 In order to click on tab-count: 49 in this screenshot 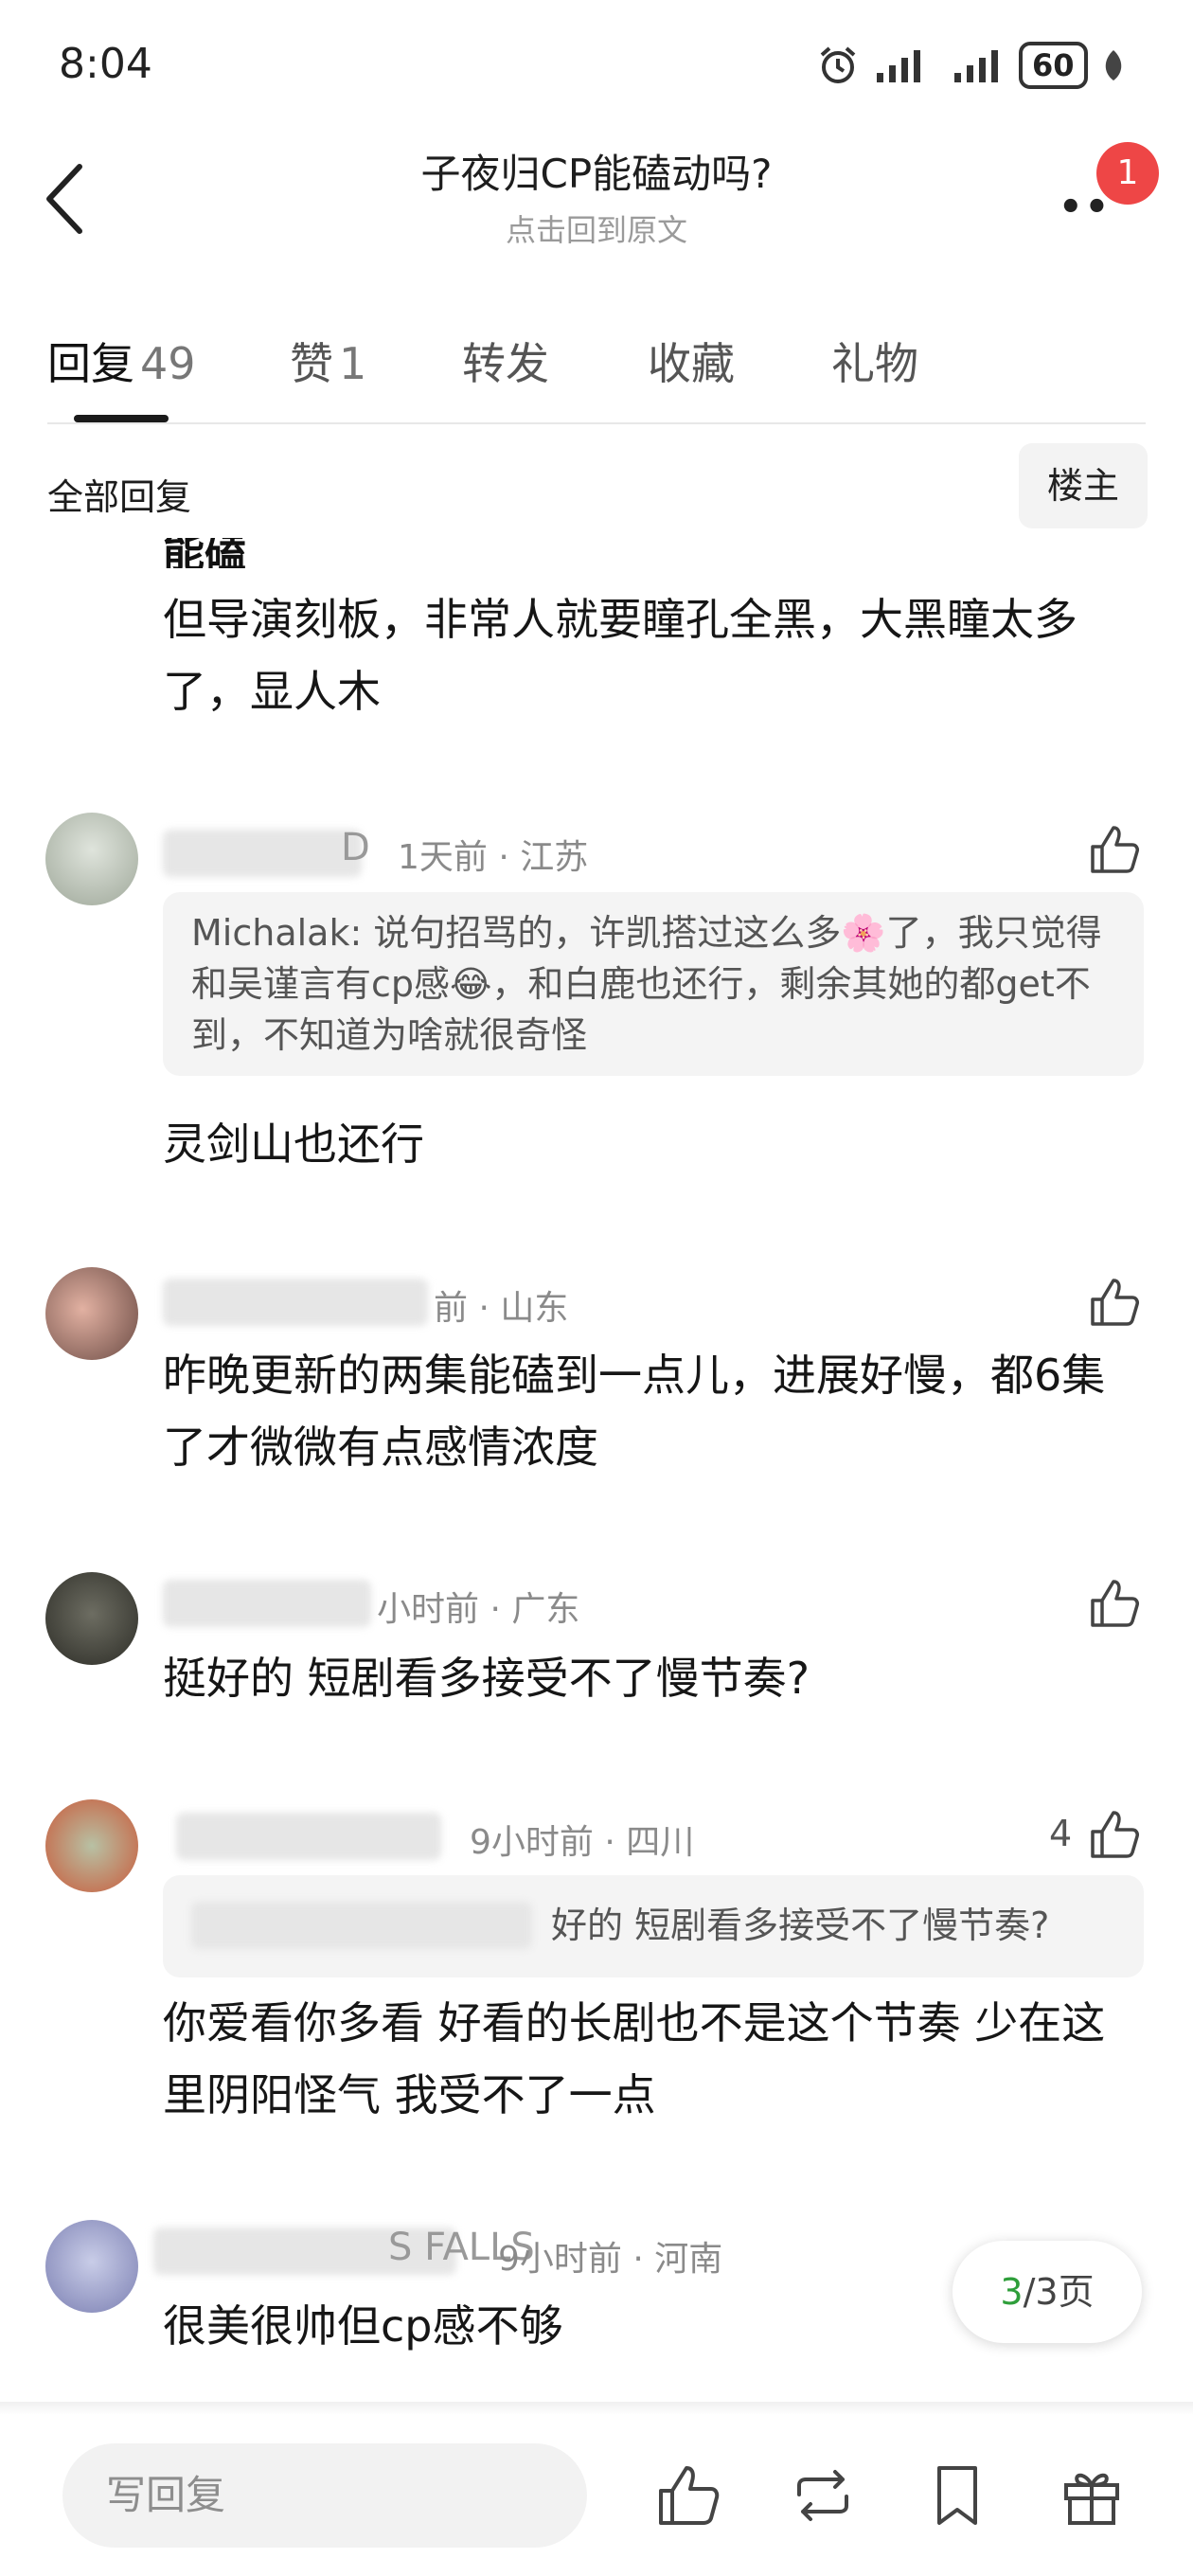, I will do `click(168, 363)`.